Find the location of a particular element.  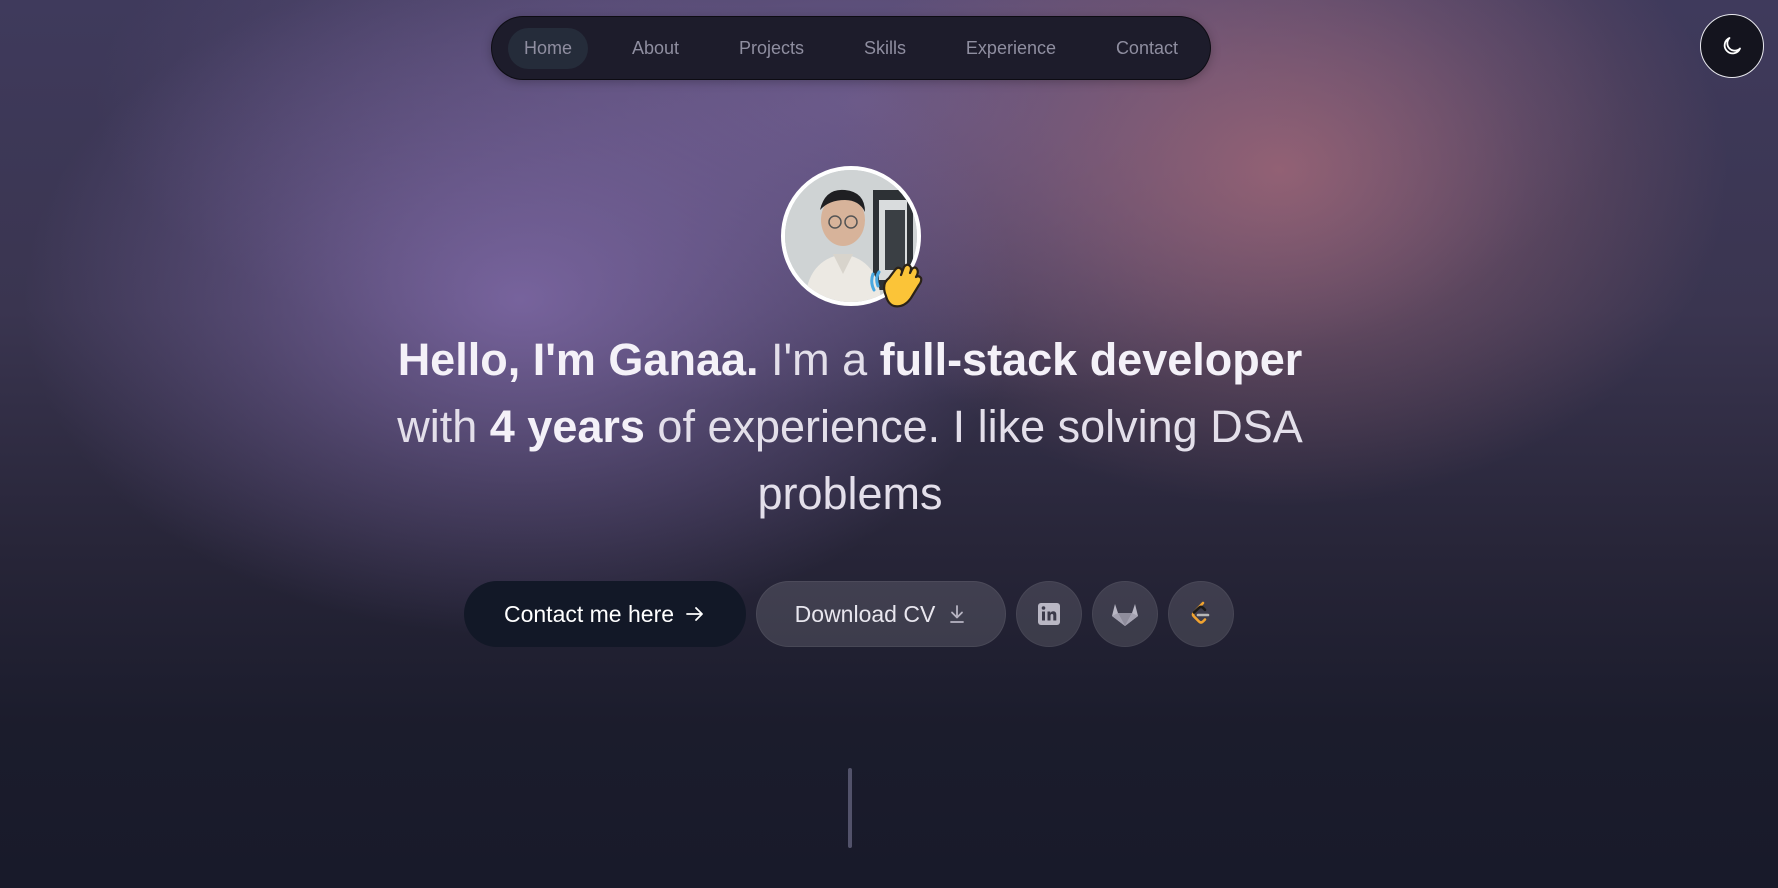

leetcode-button is located at coordinates (1201, 614).